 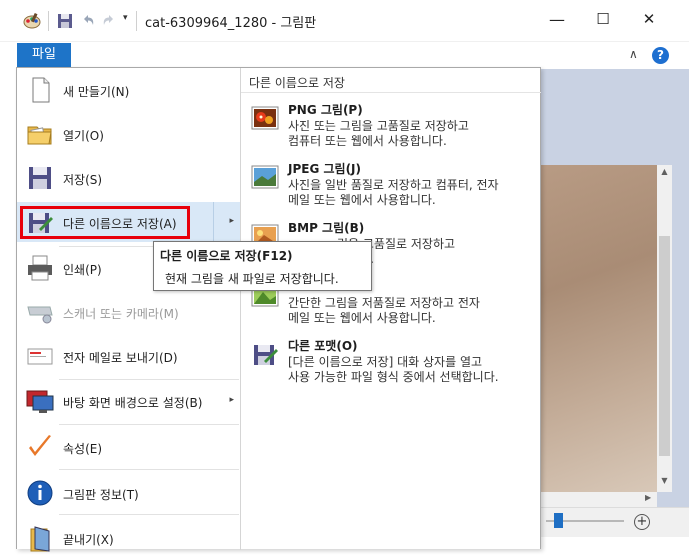 I want to click on menu-item-label: 그림판 정보(T), so click(x=101, y=495).